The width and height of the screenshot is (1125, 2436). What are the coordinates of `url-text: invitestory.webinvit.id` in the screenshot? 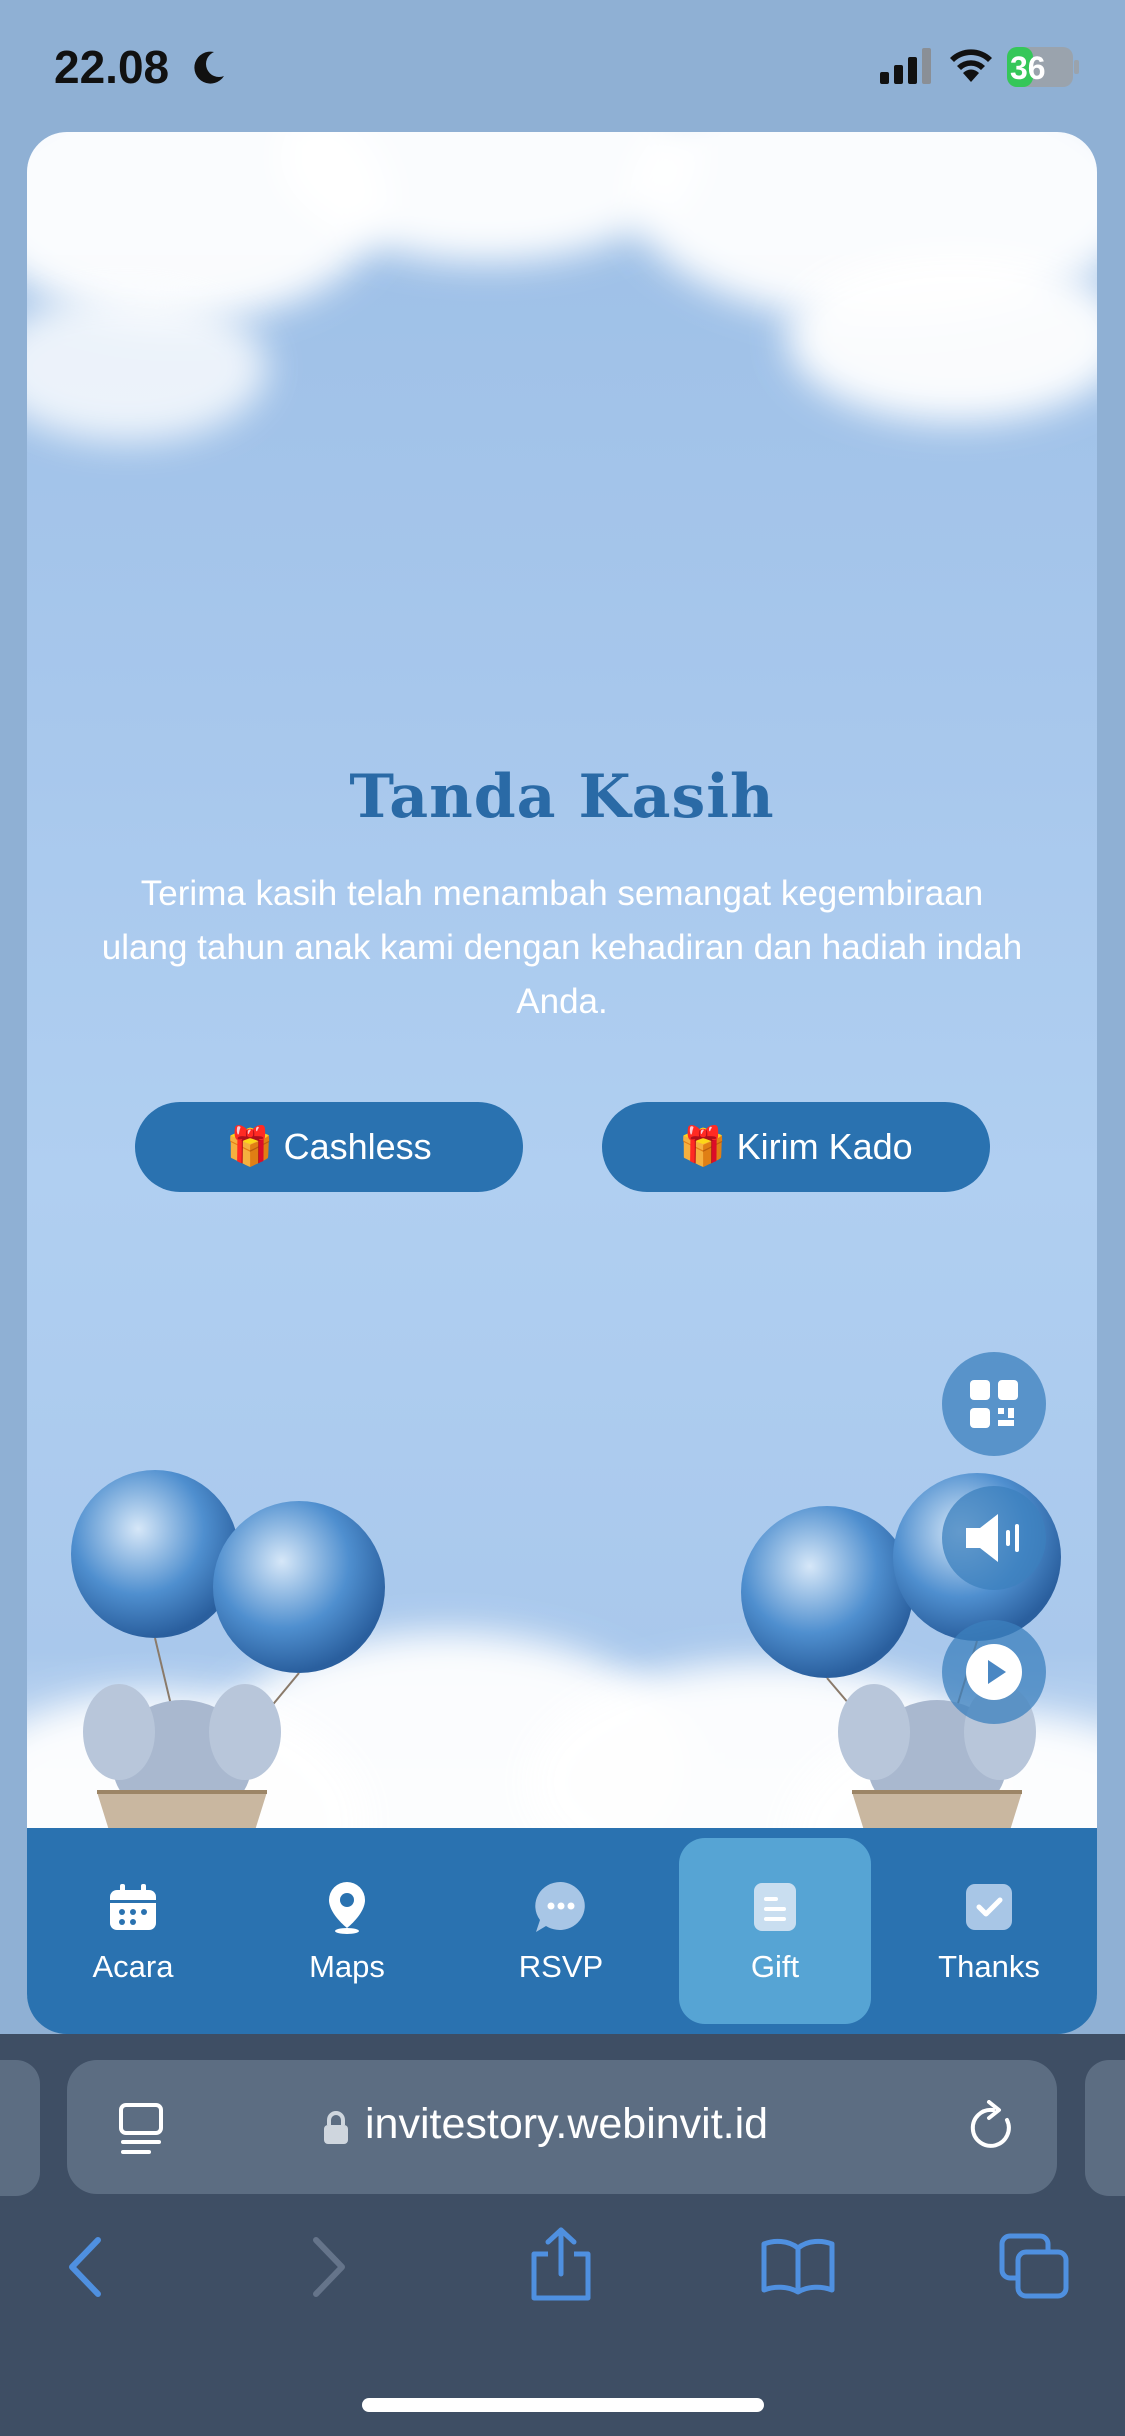 It's located at (566, 2124).